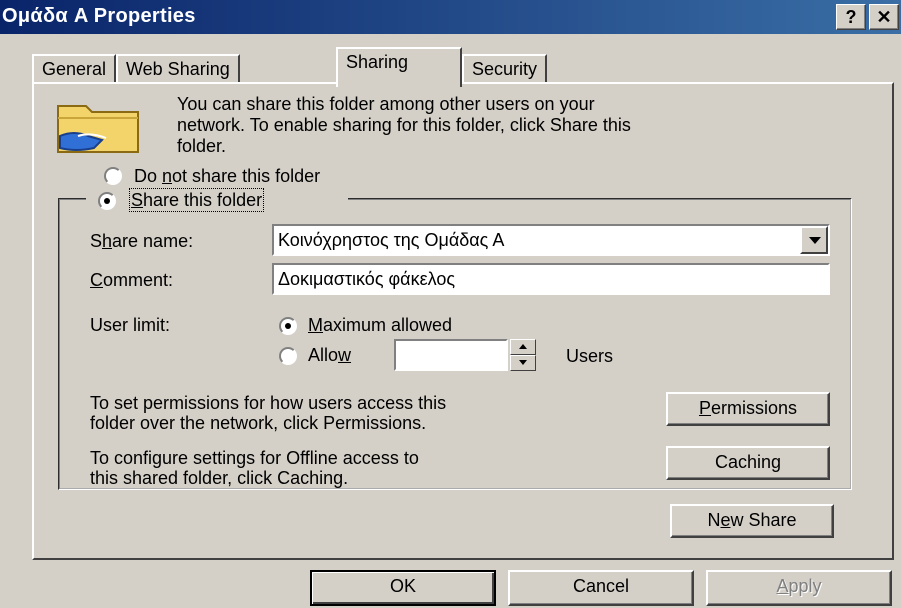 The image size is (901, 608). I want to click on maximum-allowed-radio, so click(288, 326).